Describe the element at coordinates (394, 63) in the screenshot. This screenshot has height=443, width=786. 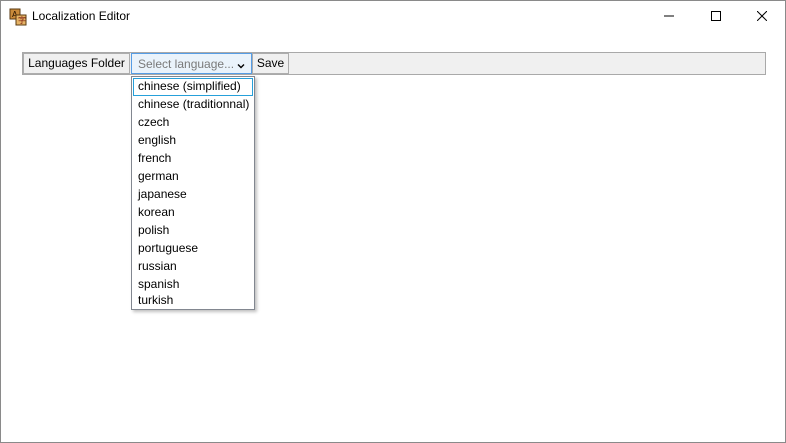
I see `toolbar: Languages Folder Select language... Save` at that location.